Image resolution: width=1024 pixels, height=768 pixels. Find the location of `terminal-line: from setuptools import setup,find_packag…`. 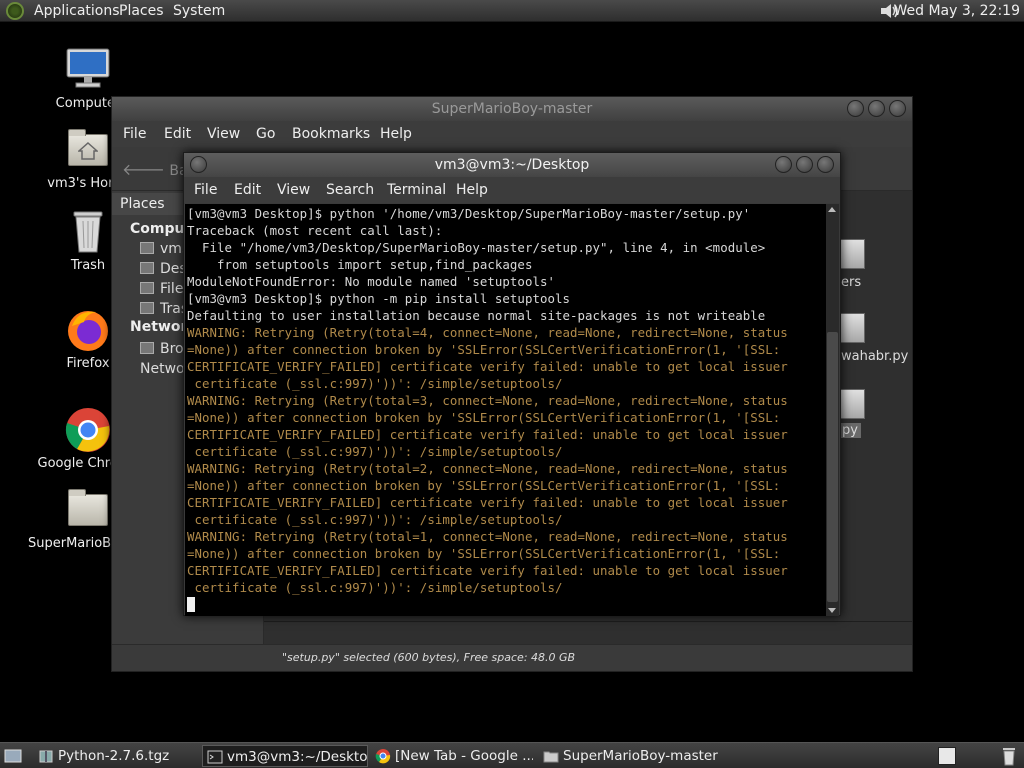

terminal-line: from setuptools import setup,find_packag… is located at coordinates (360, 264).